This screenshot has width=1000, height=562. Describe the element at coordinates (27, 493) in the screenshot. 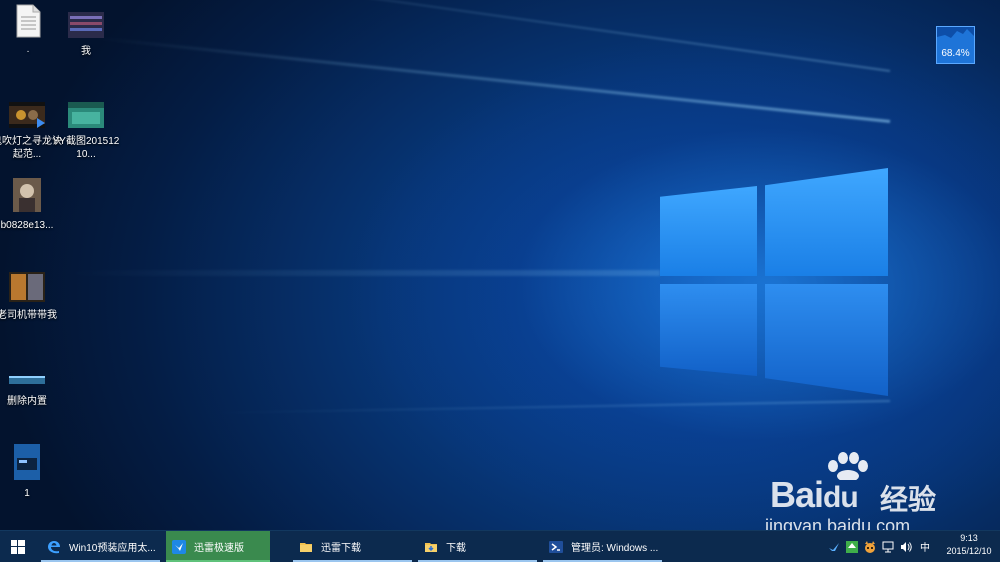

I see `desktop-icon-label: 1` at that location.